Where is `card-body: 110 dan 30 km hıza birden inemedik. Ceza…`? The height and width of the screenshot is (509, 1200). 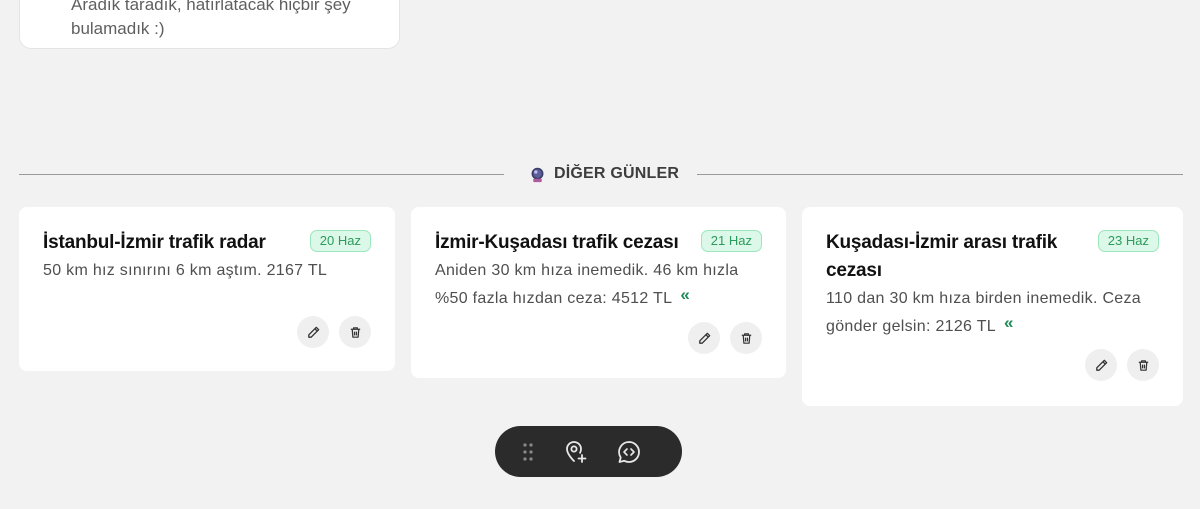
card-body: 110 dan 30 km hıza birden inemedik. Ceza… is located at coordinates (992, 312).